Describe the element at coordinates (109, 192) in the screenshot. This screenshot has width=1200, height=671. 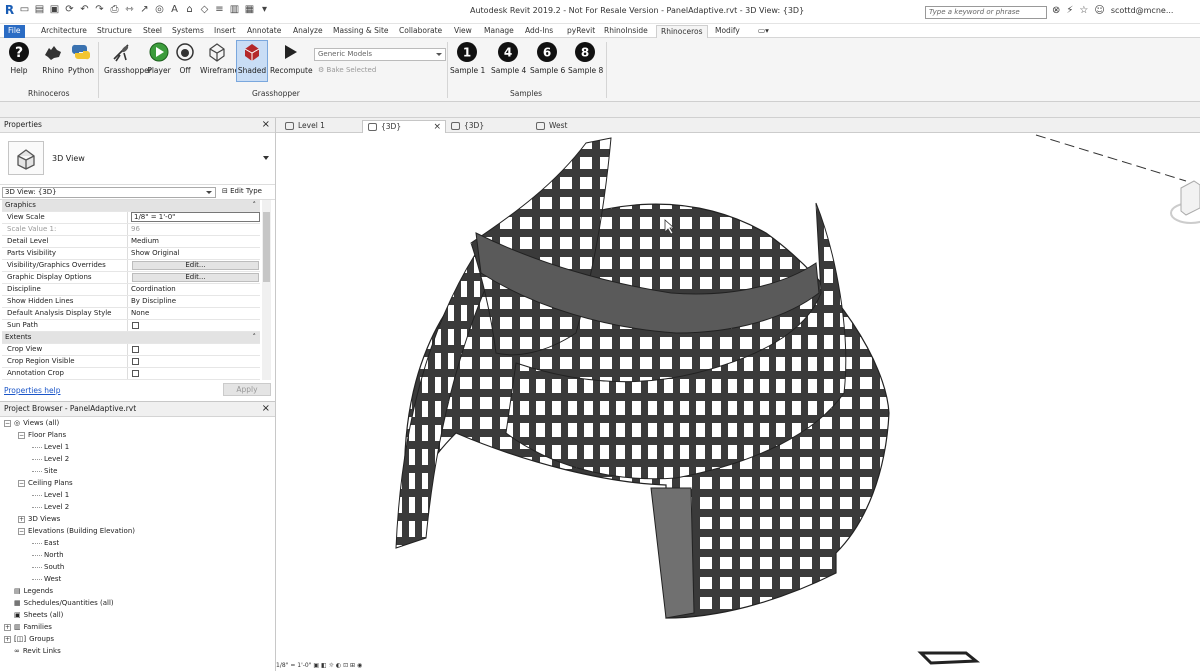
I see `view-instance-dropdown: 3D View: {3D}` at that location.